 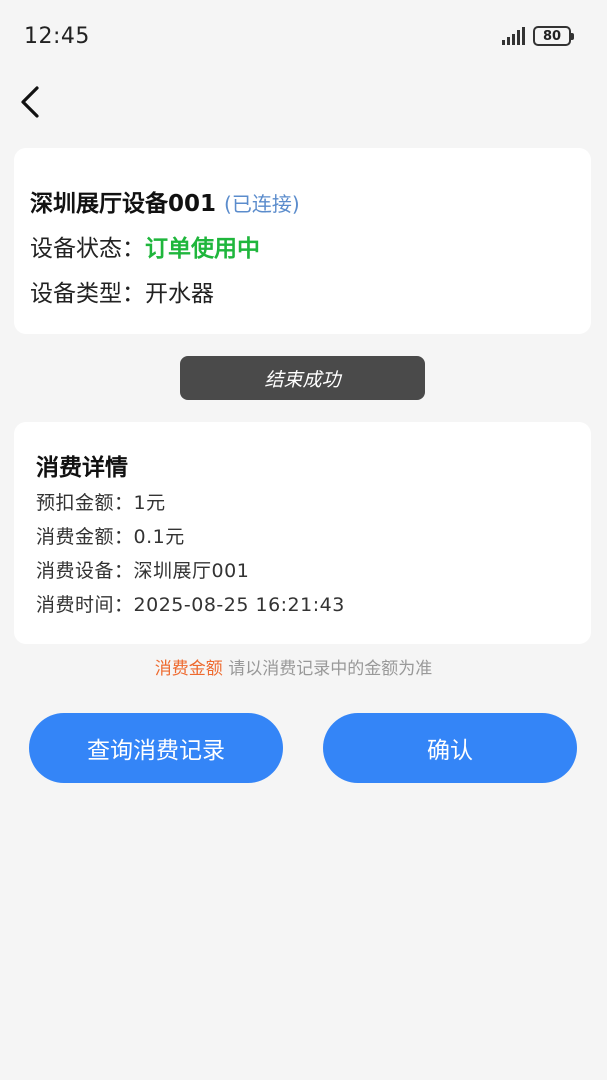 What do you see at coordinates (159, 537) in the screenshot?
I see `detail-value: 0.1元` at bounding box center [159, 537].